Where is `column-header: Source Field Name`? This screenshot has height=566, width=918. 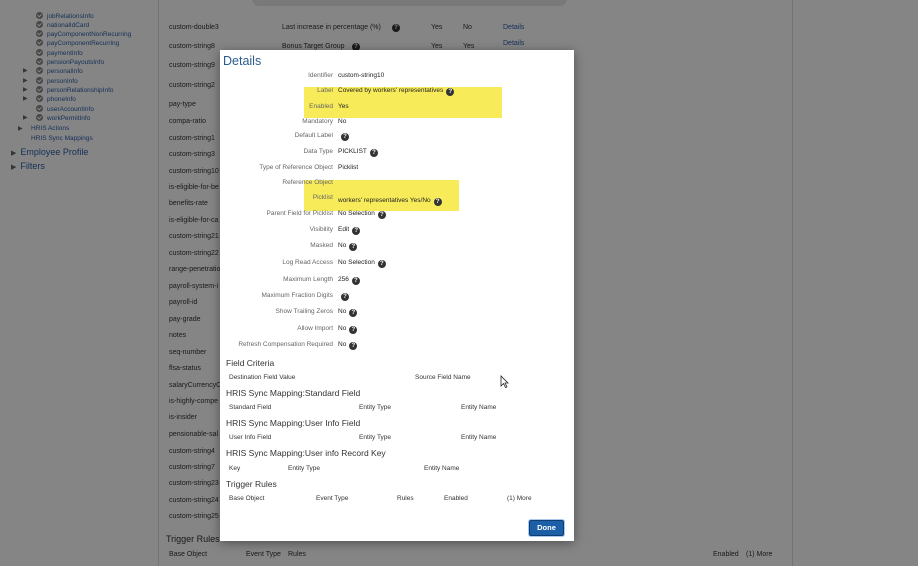
column-header: Source Field Name is located at coordinates (443, 377).